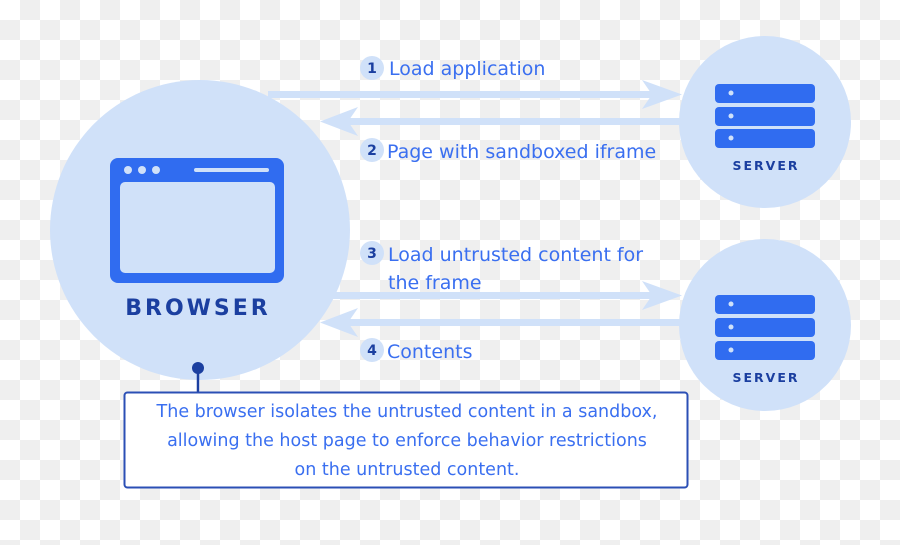  Describe the element at coordinates (515, 255) in the screenshot. I see `svg-text: Load untrusted content for` at that location.